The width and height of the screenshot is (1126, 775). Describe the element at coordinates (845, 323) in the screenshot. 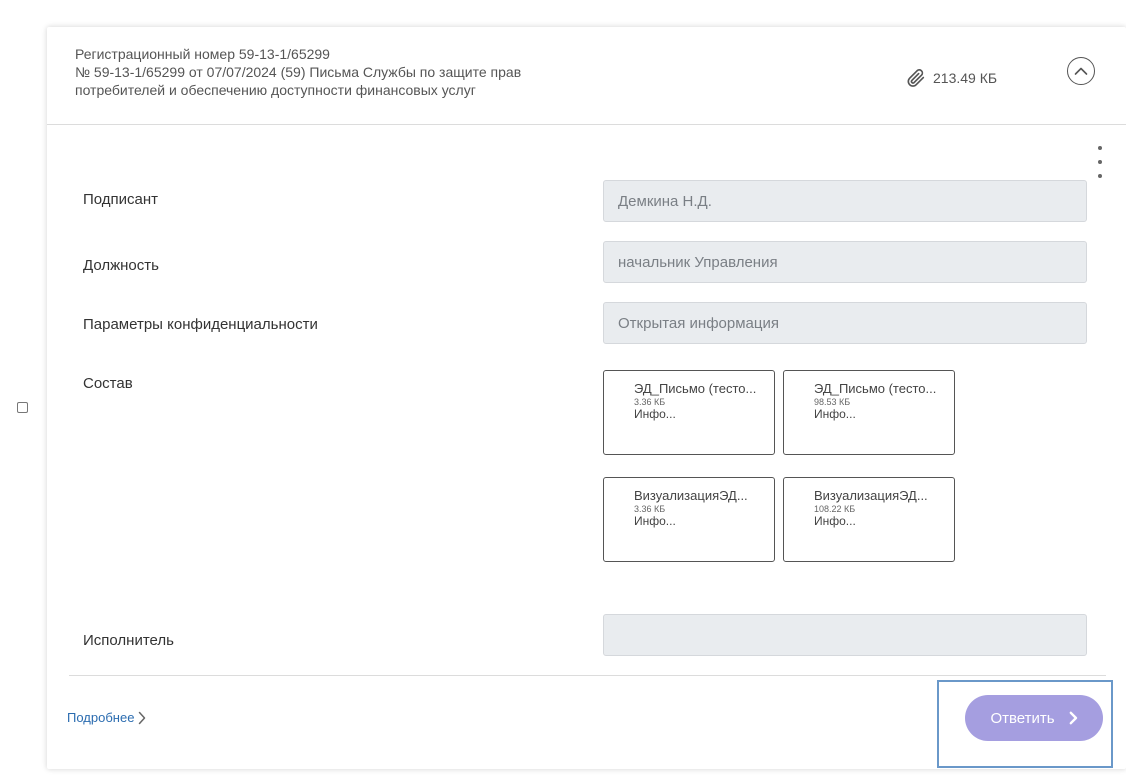

I see `confidentiality-field: Открытая информация` at that location.